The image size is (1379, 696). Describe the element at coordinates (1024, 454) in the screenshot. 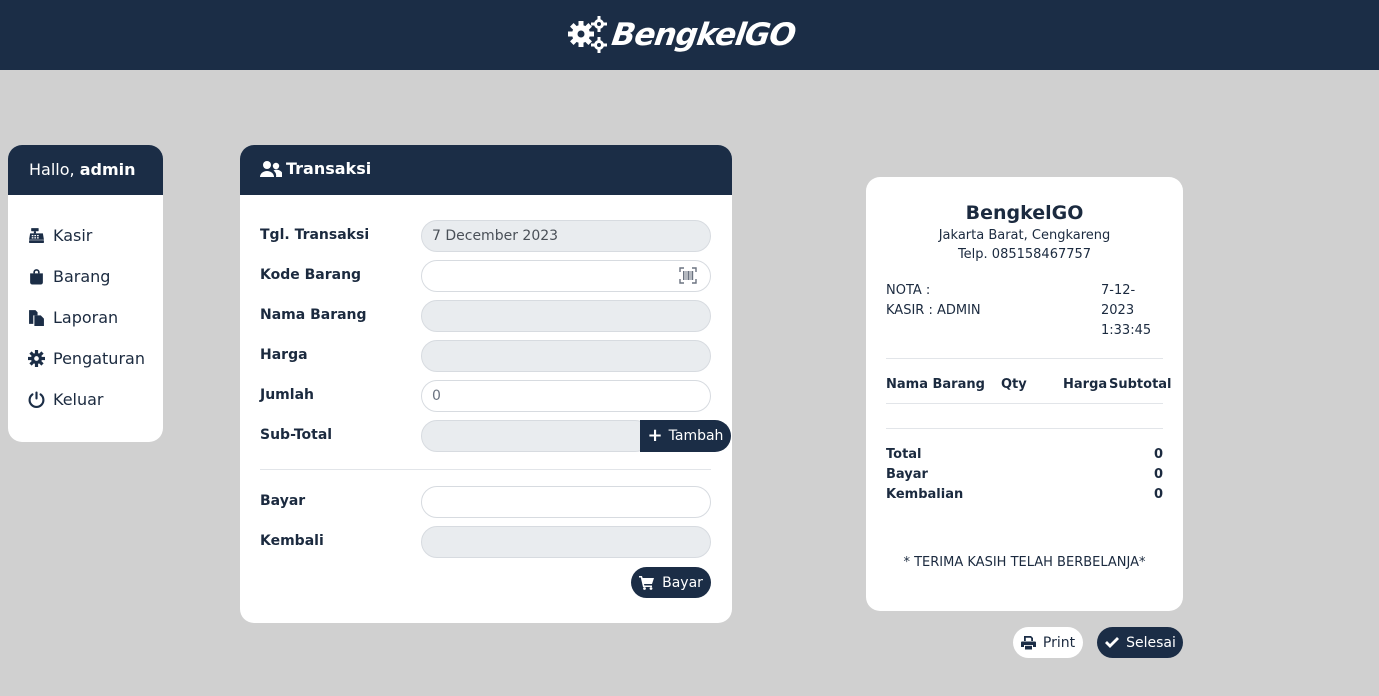

I see `receipt-total-row: Total 0` at that location.